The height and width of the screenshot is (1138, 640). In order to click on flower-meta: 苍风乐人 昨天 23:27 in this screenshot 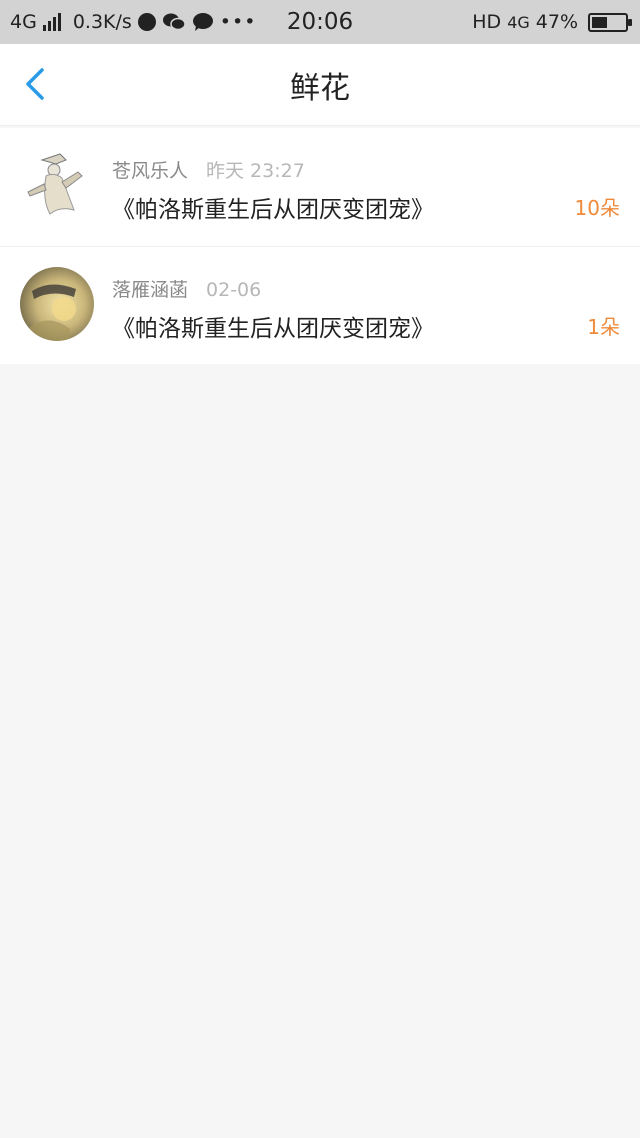, I will do `click(208, 169)`.